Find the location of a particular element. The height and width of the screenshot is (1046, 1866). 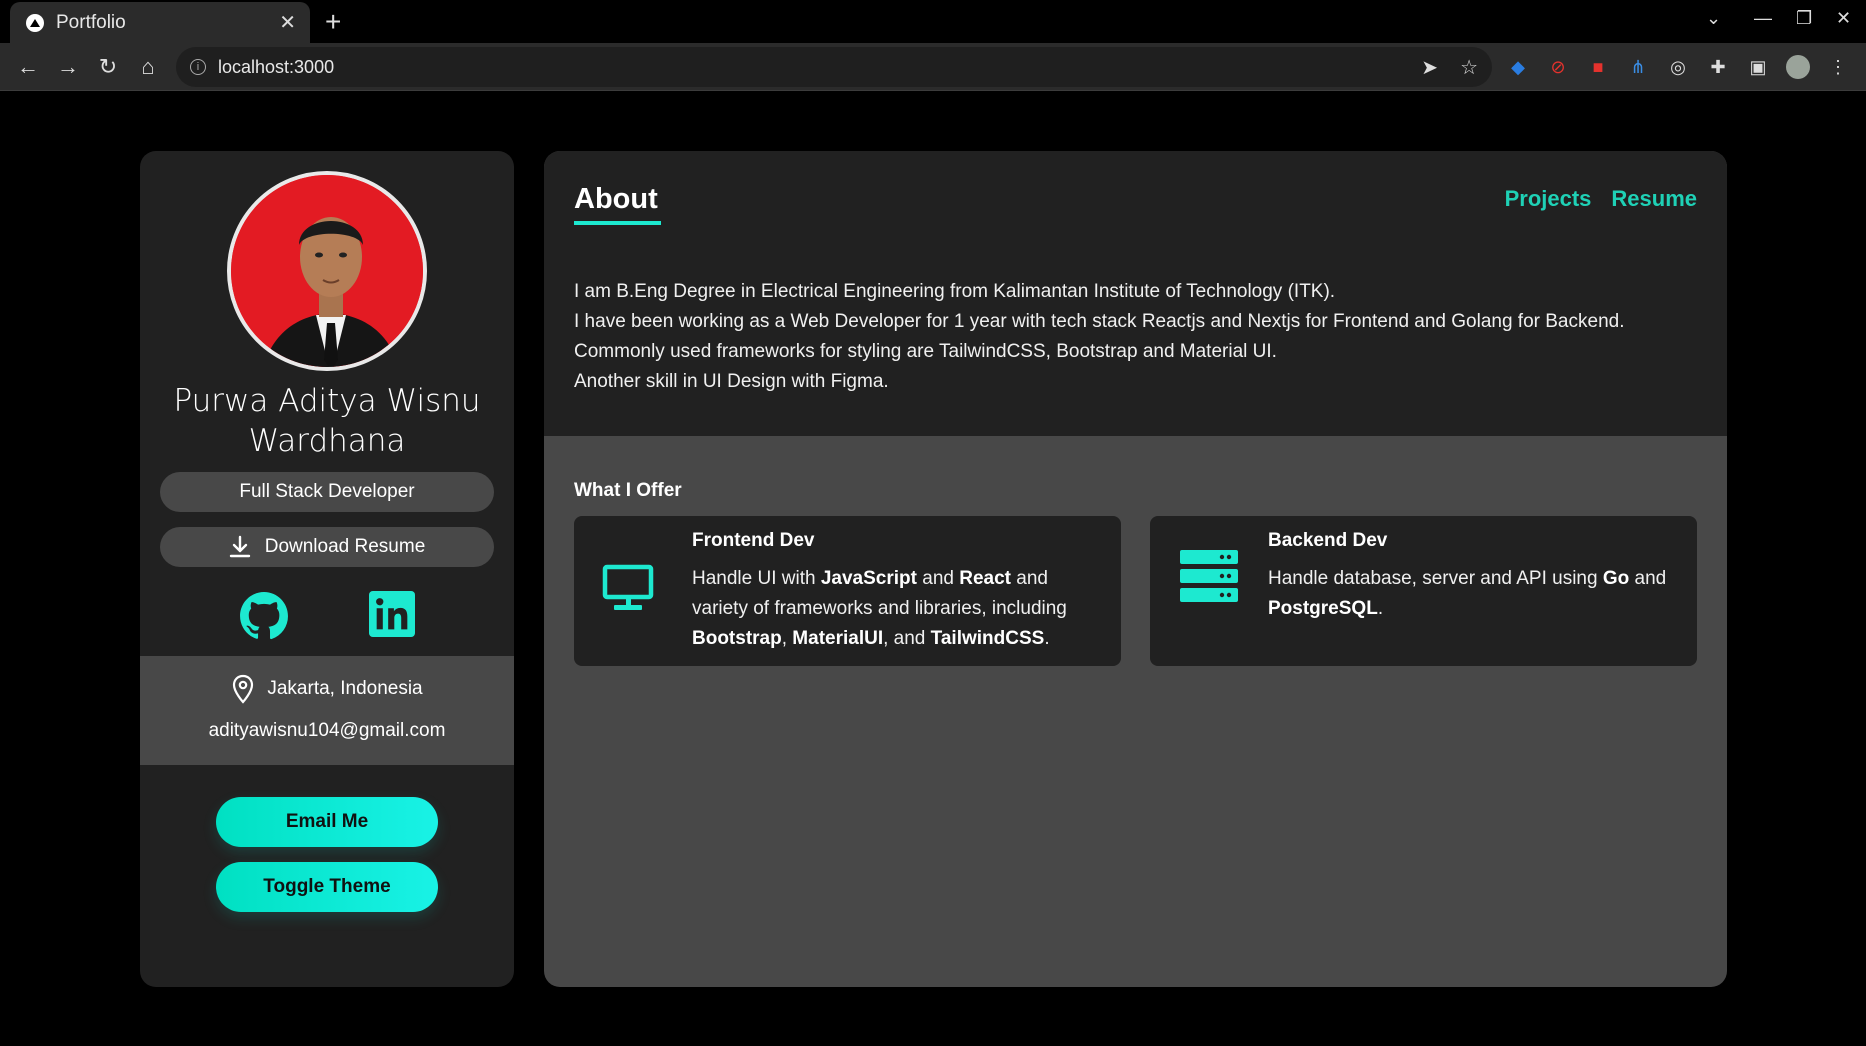

card-text-bold: MaterialUI is located at coordinates (838, 638).